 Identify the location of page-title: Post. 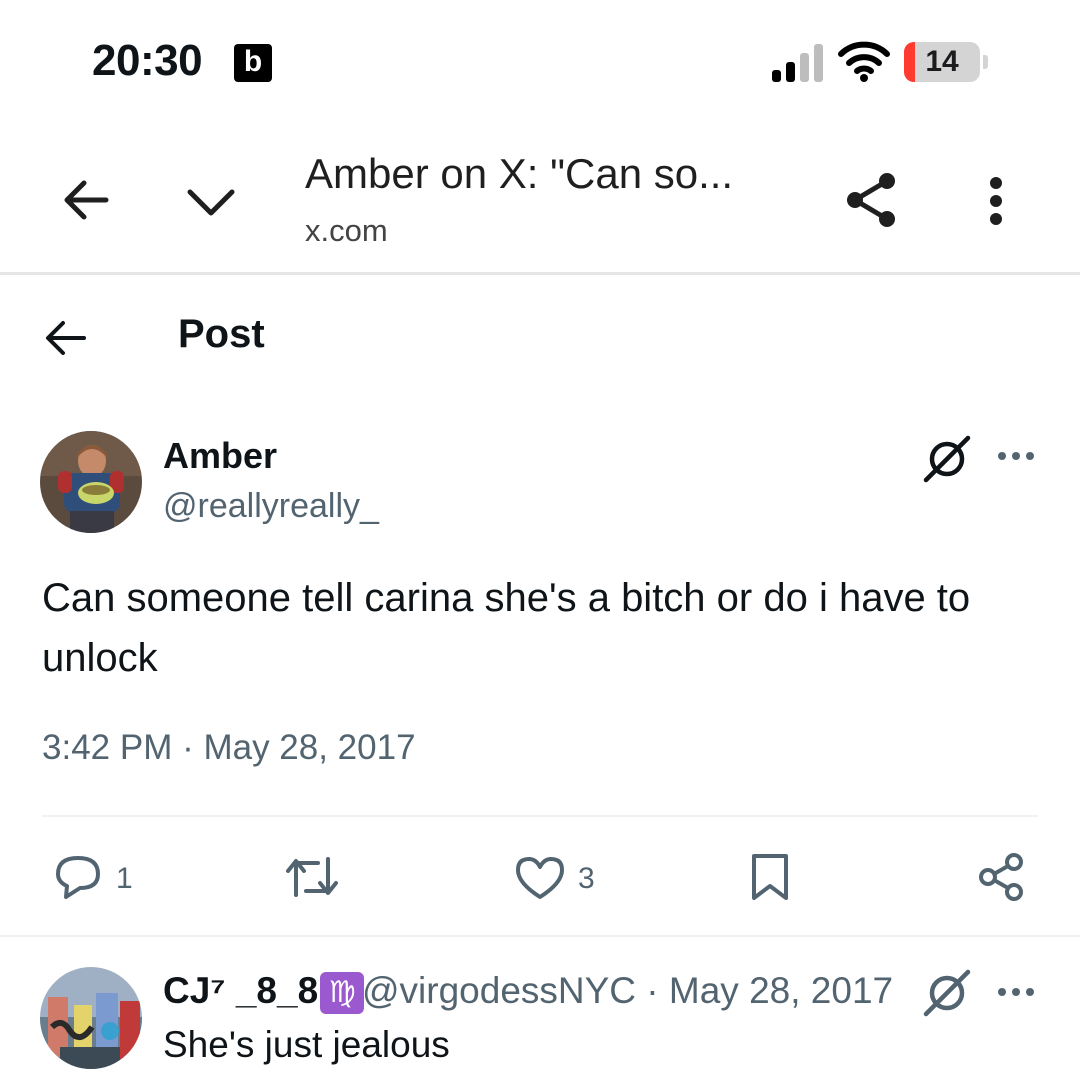
(221, 334).